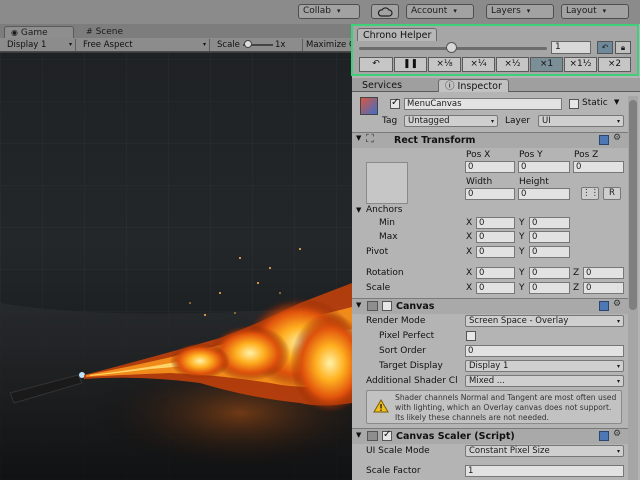 The image size is (640, 480). I want to click on rotation-x-field: 0, so click(495, 273).